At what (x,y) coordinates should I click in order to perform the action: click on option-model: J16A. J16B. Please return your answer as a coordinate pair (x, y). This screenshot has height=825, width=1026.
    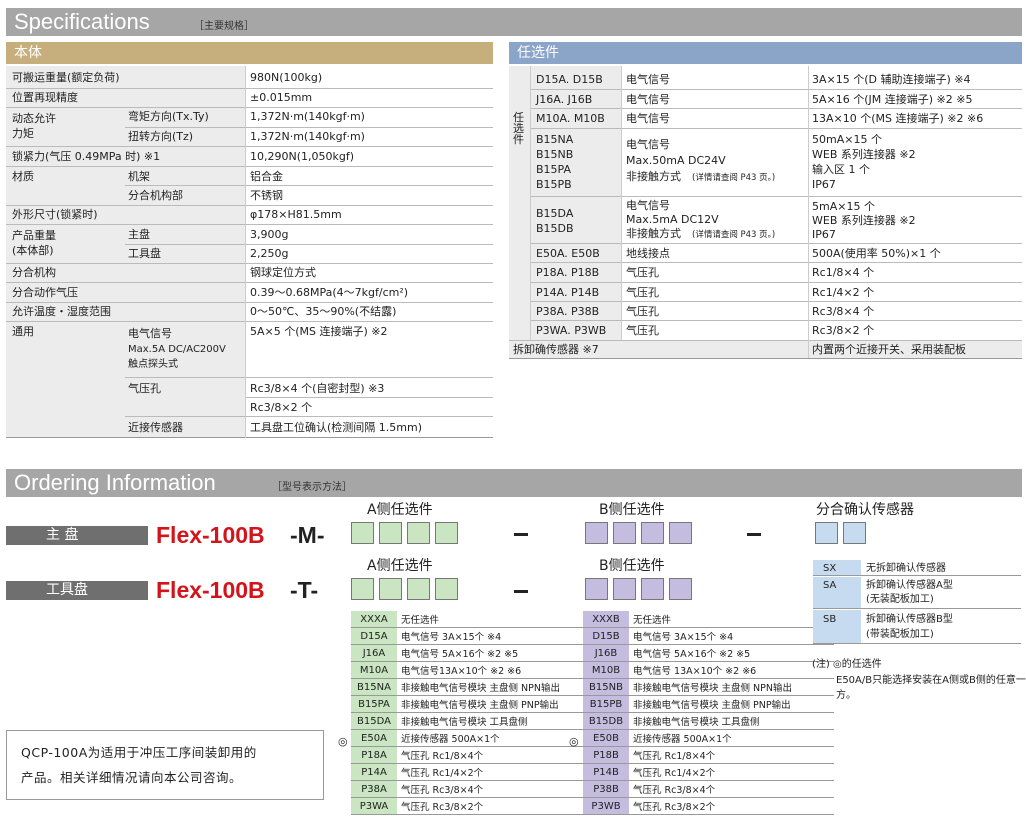
    Looking at the image, I should click on (564, 99).